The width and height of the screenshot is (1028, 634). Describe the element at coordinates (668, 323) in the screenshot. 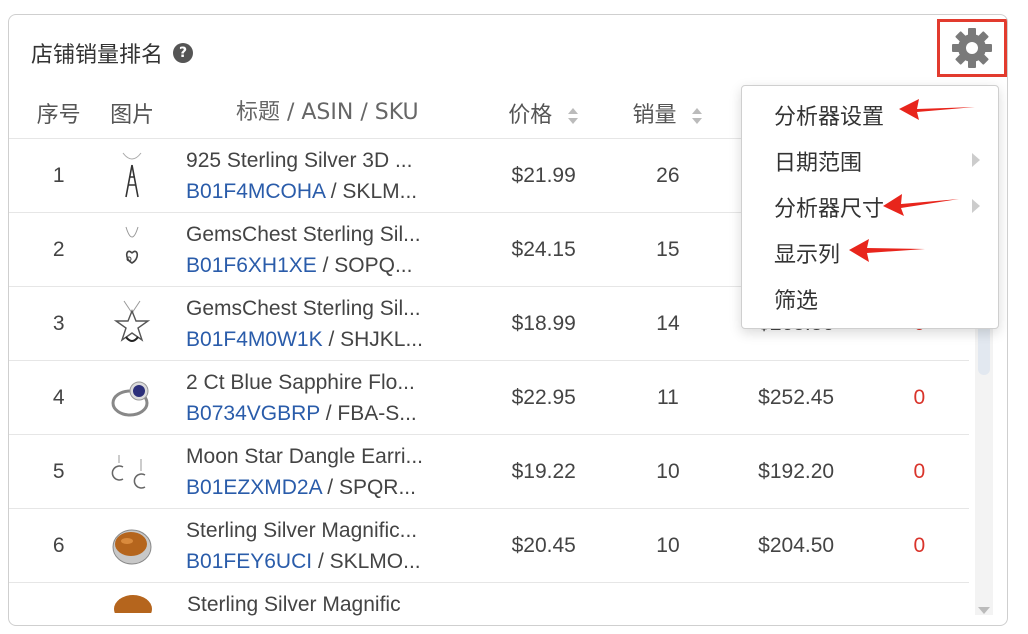

I see `sales-cell: 14` at that location.